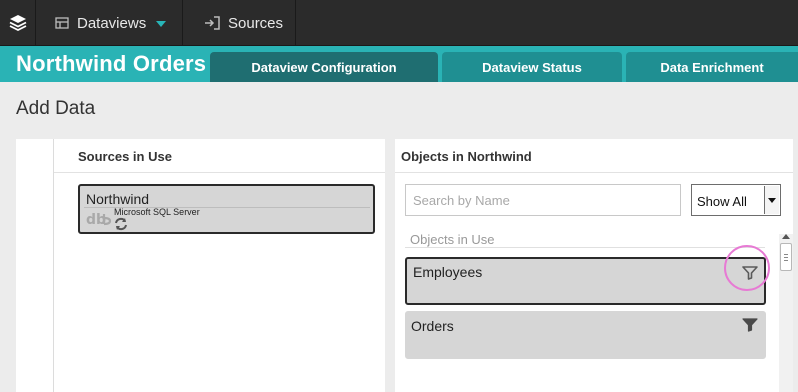 This screenshot has height=392, width=798. What do you see at coordinates (448, 272) in the screenshot?
I see `object-item-label: Employees` at bounding box center [448, 272].